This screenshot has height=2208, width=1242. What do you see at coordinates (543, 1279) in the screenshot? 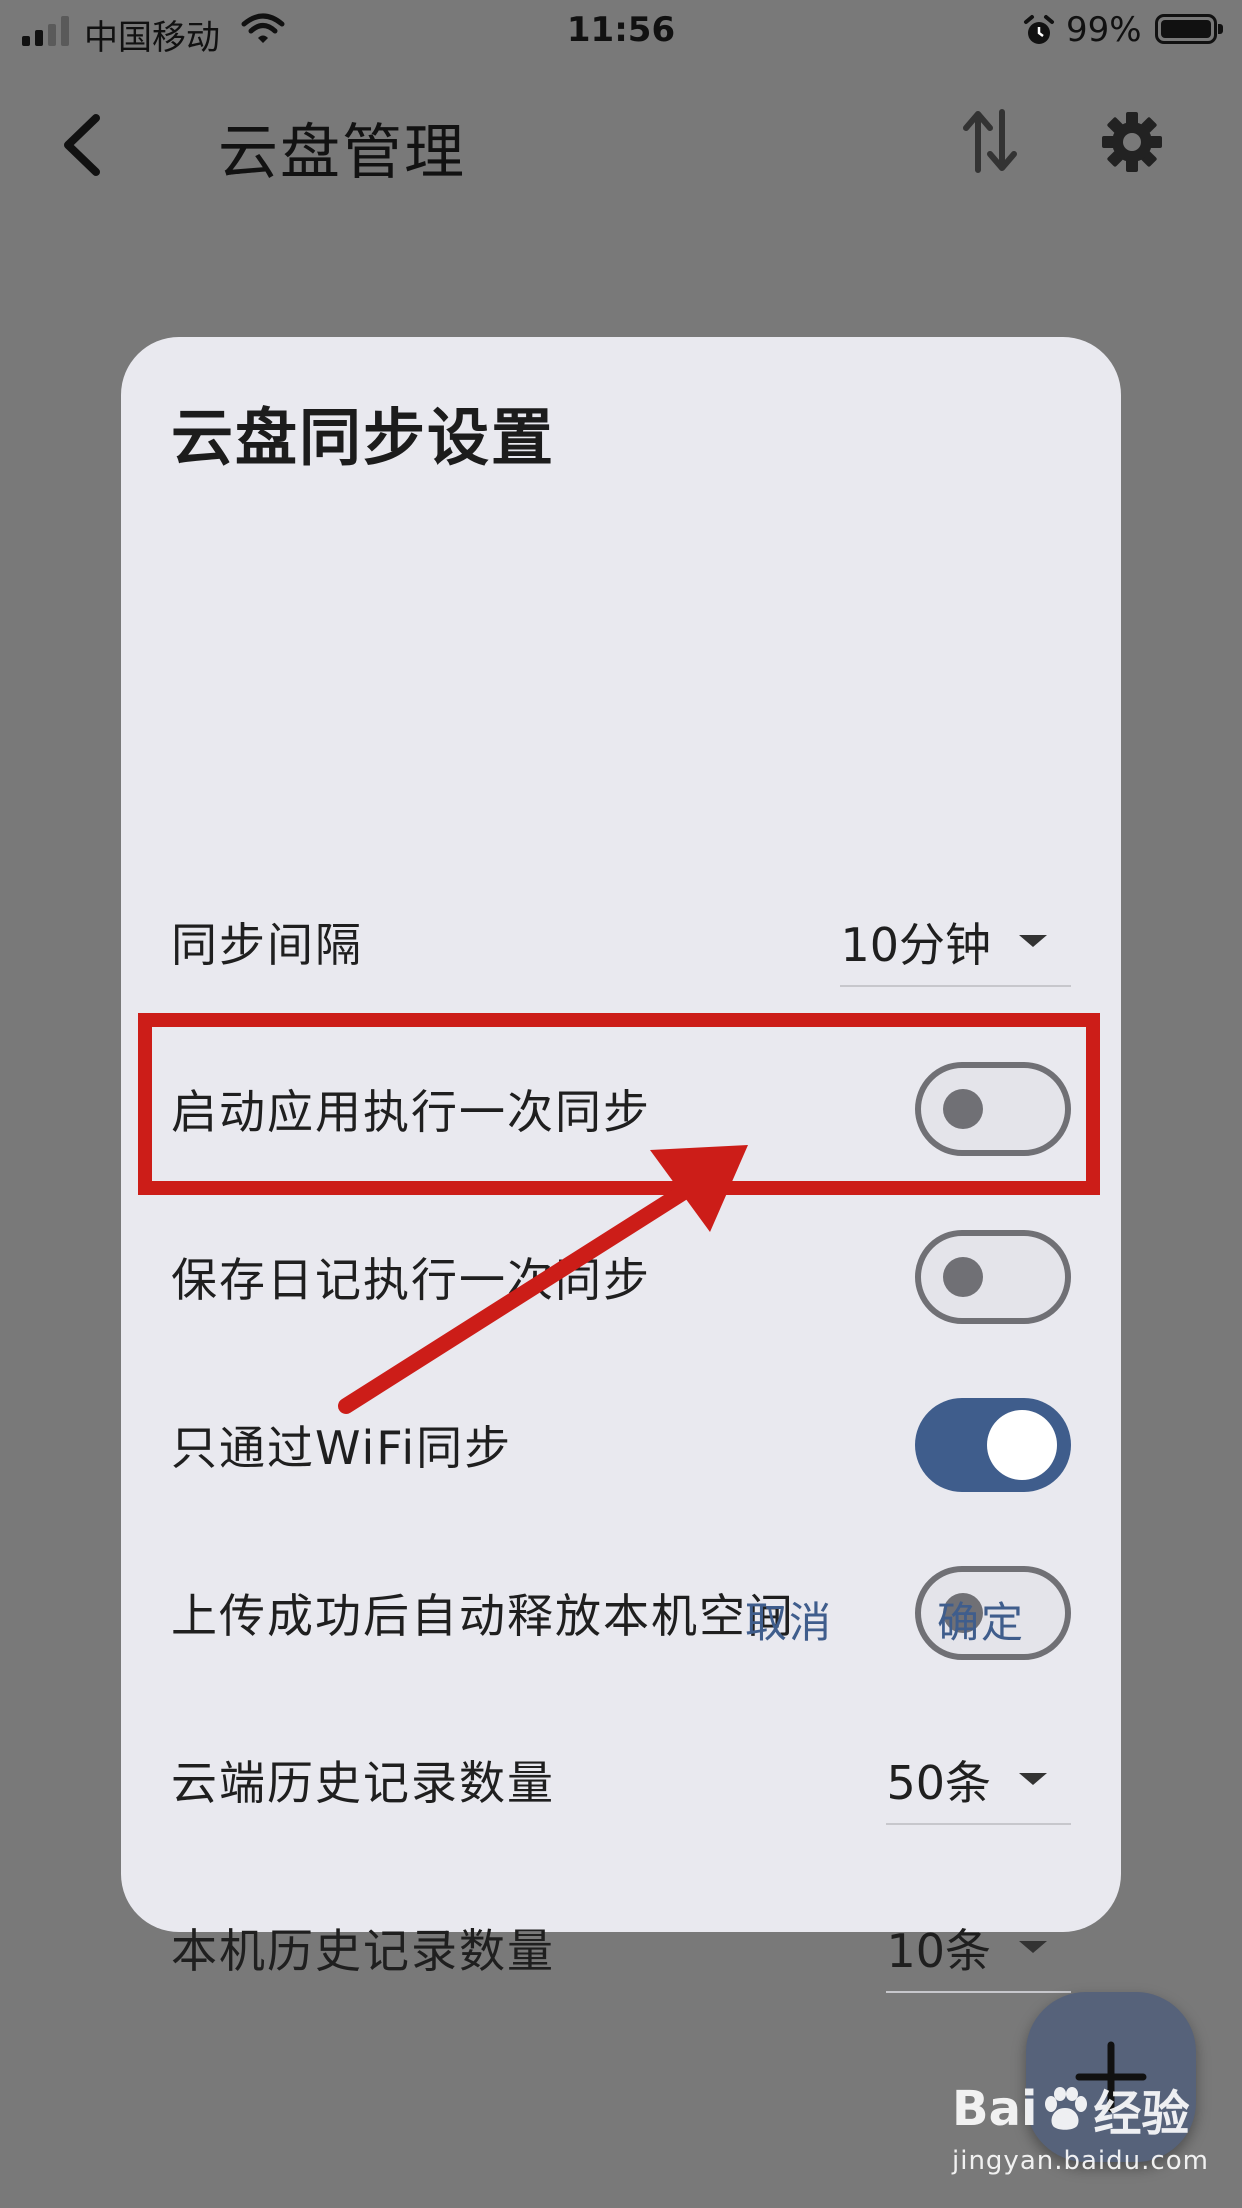
I see `annotation-arrow-icon` at bounding box center [543, 1279].